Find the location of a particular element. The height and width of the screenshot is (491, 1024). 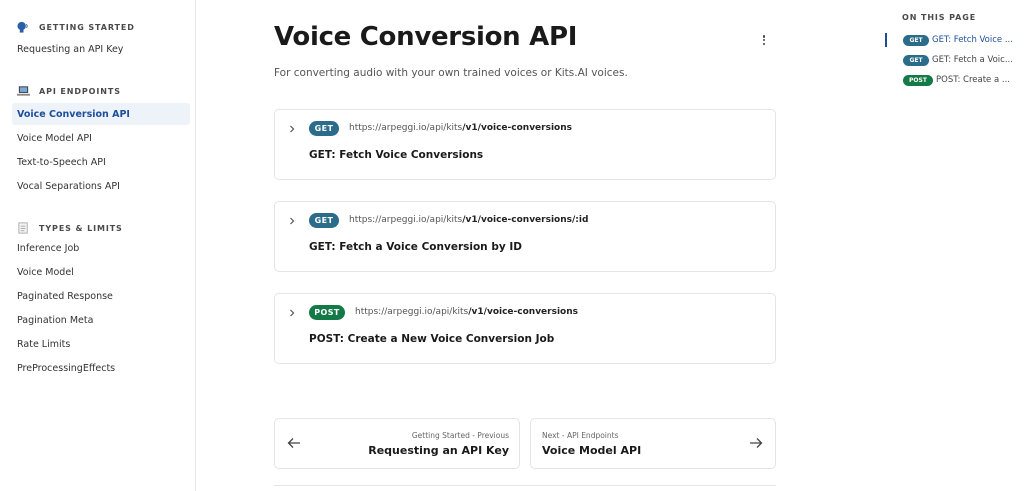

memo-icon is located at coordinates (23, 228).